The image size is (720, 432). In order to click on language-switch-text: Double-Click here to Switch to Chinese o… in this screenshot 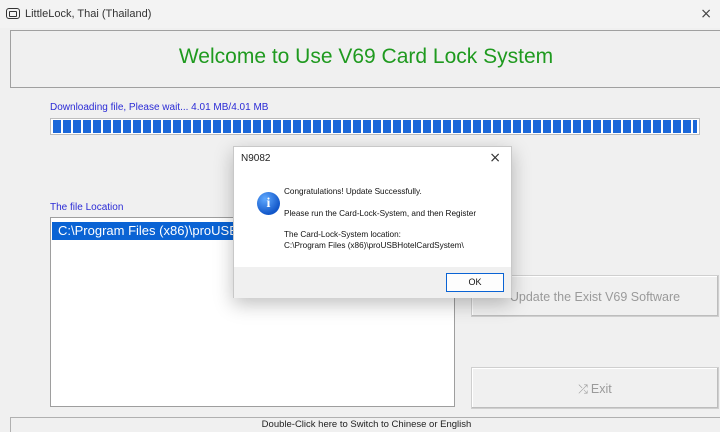, I will do `click(366, 424)`.